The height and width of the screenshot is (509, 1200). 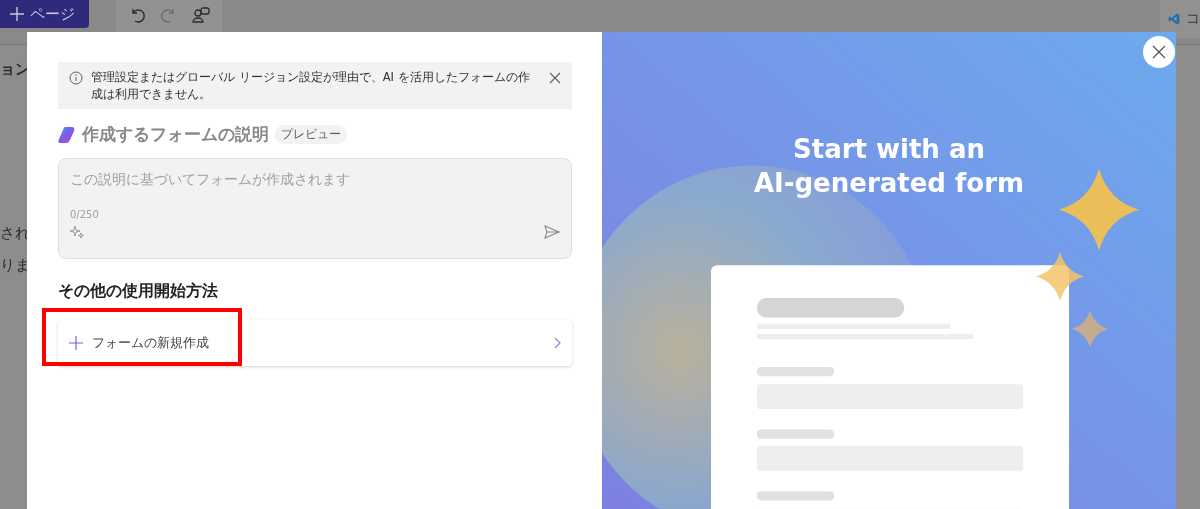 I want to click on new-page-button: ページ, so click(x=44, y=14).